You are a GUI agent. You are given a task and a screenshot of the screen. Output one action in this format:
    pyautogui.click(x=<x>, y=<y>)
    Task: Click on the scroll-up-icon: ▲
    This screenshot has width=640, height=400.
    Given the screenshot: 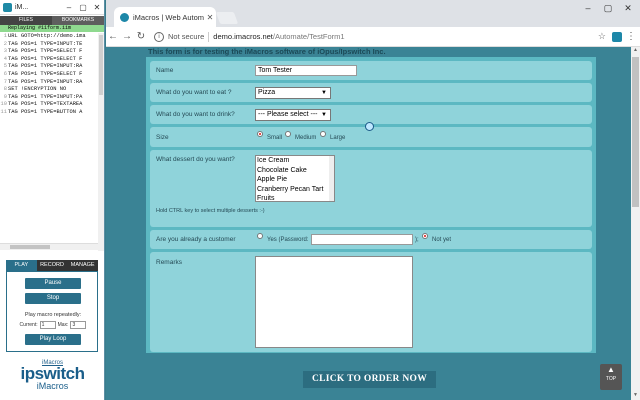 What is the action you would take?
    pyautogui.click(x=635, y=51)
    